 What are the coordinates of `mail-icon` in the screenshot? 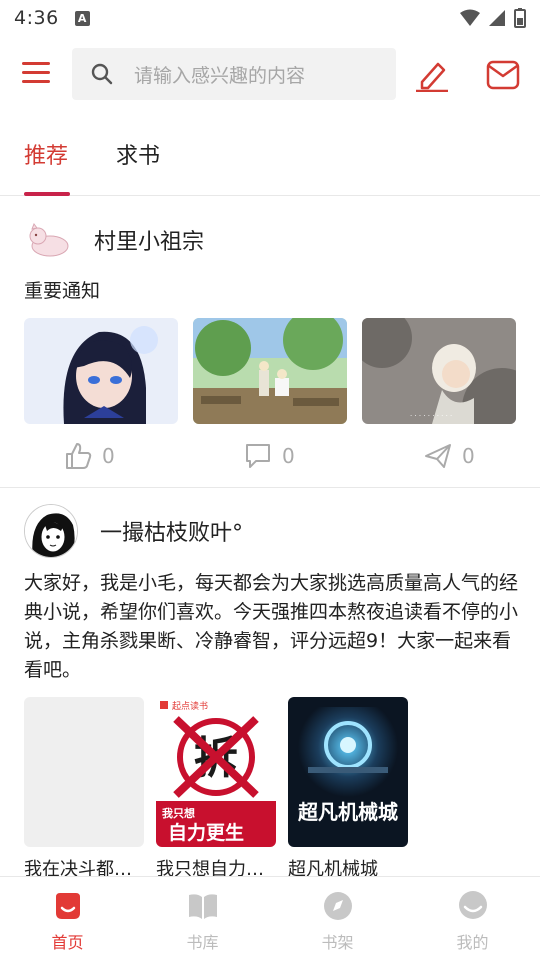 It's located at (503, 75).